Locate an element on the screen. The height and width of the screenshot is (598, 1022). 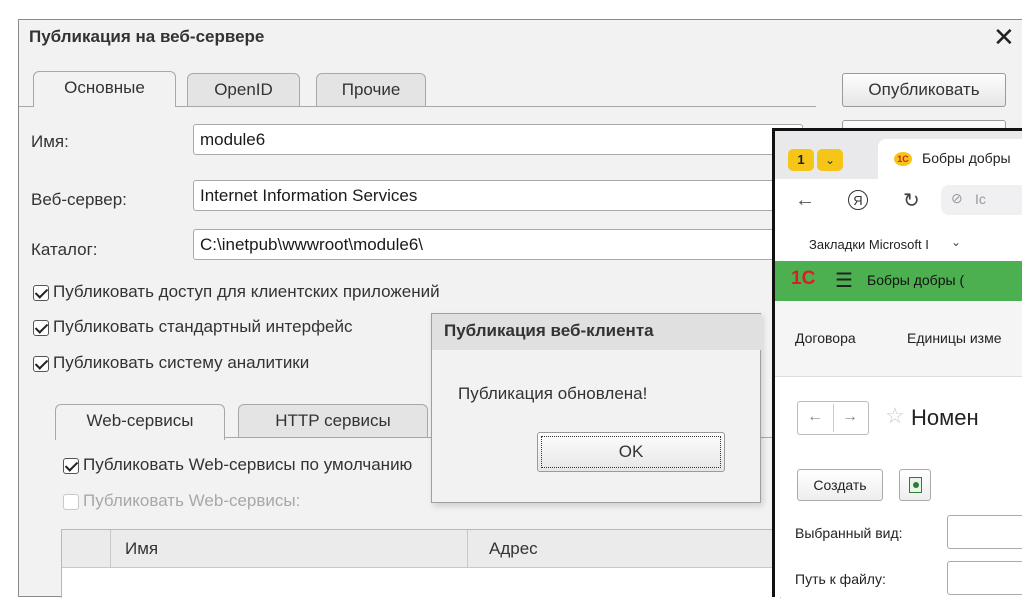
forward-arrow-icon: → is located at coordinates (850, 417).